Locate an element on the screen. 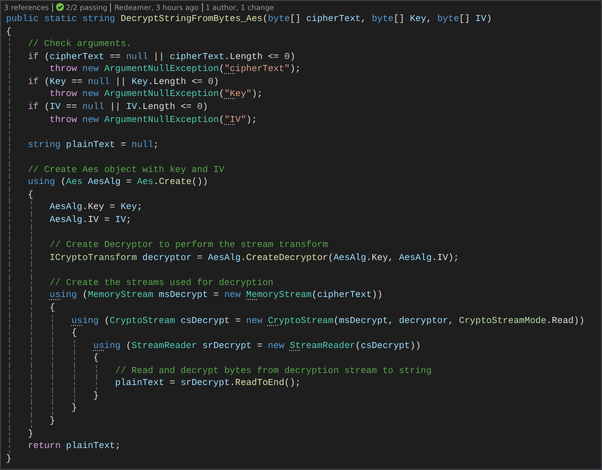  code-line: AesAlg.Key = Key; is located at coordinates (96, 207).